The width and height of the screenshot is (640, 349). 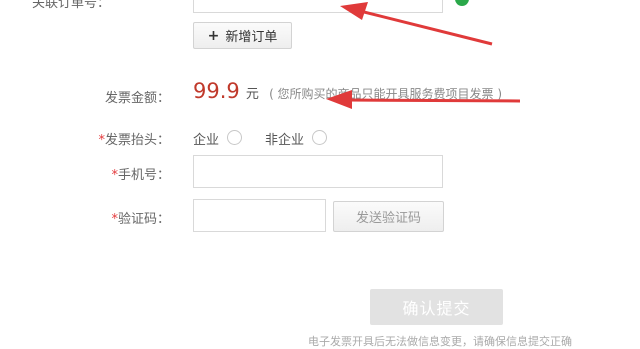 I want to click on confirm-submit-button: 确认提交, so click(x=436, y=307).